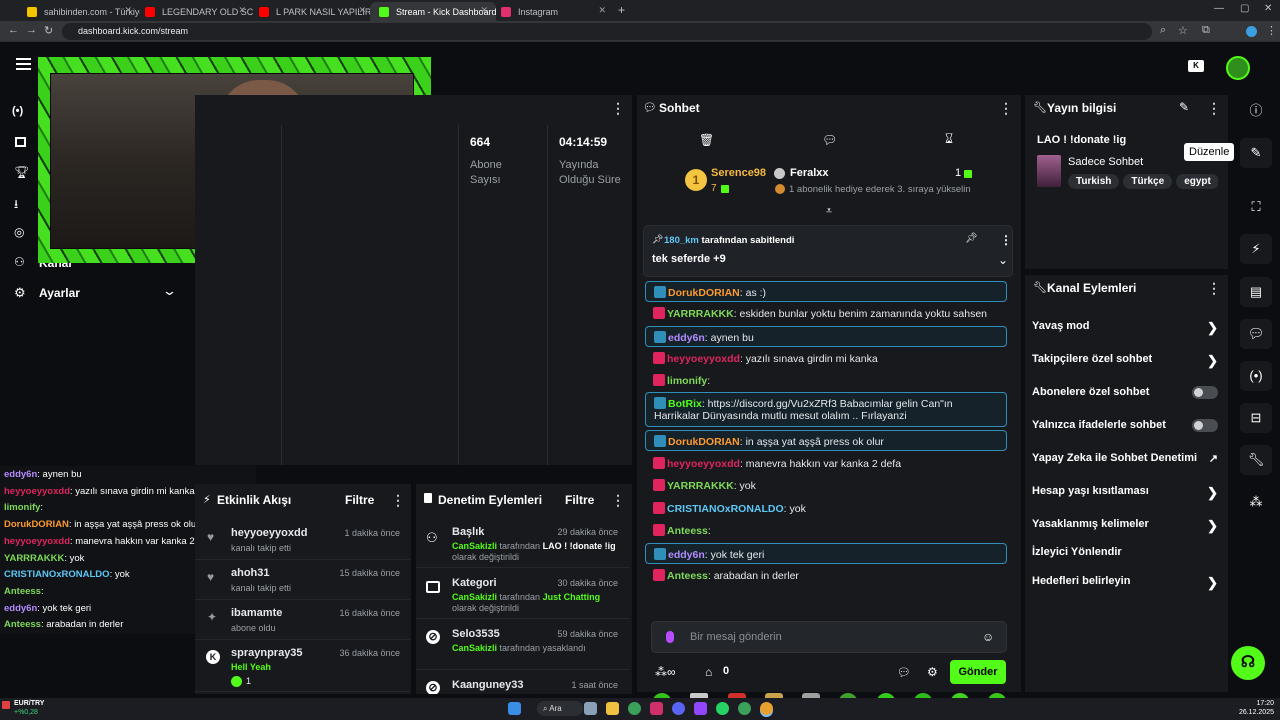 Image resolution: width=1280 pixels, height=720 pixels. I want to click on hamburger-menu-icon, so click(23, 64).